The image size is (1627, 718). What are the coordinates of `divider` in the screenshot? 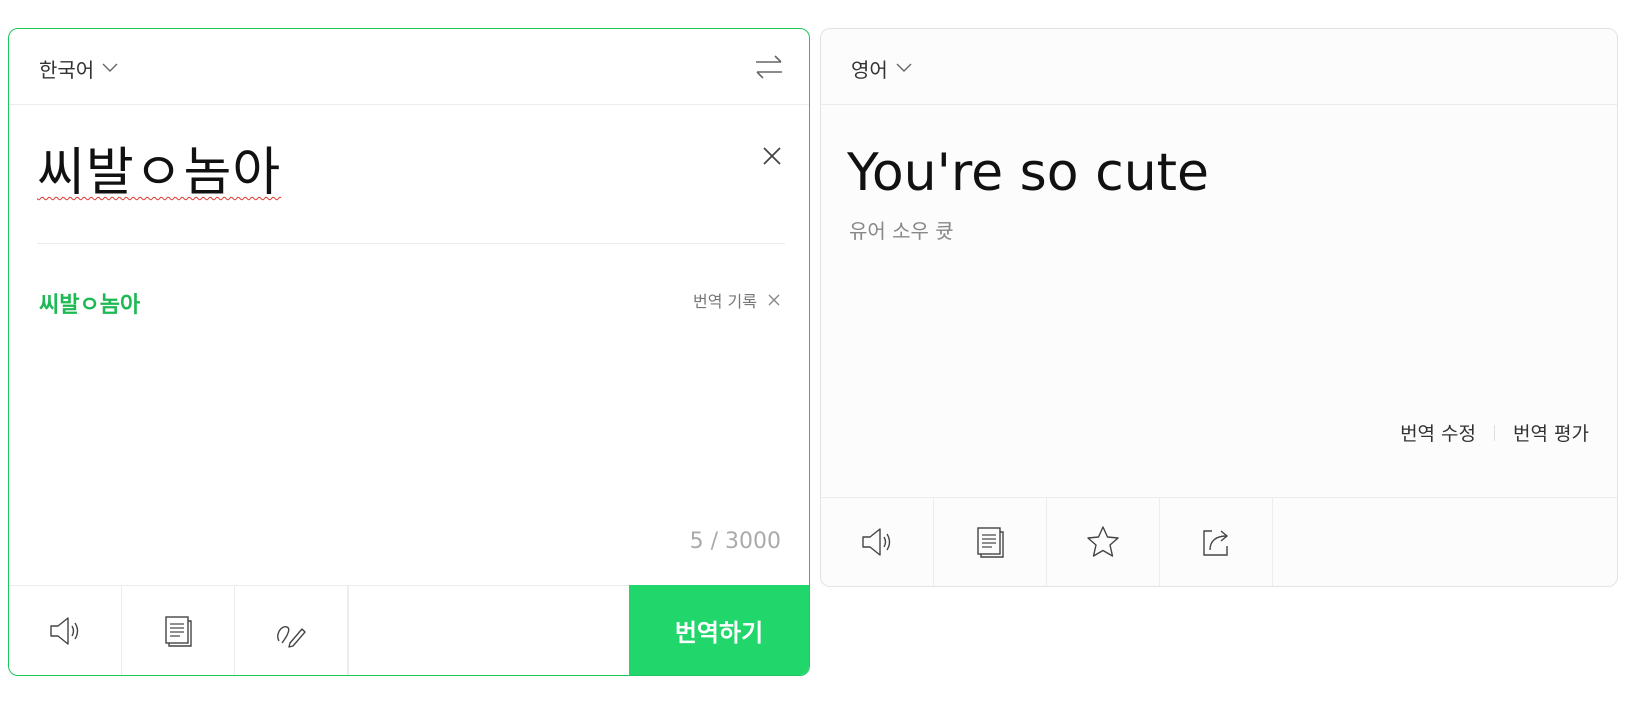 It's located at (411, 243).